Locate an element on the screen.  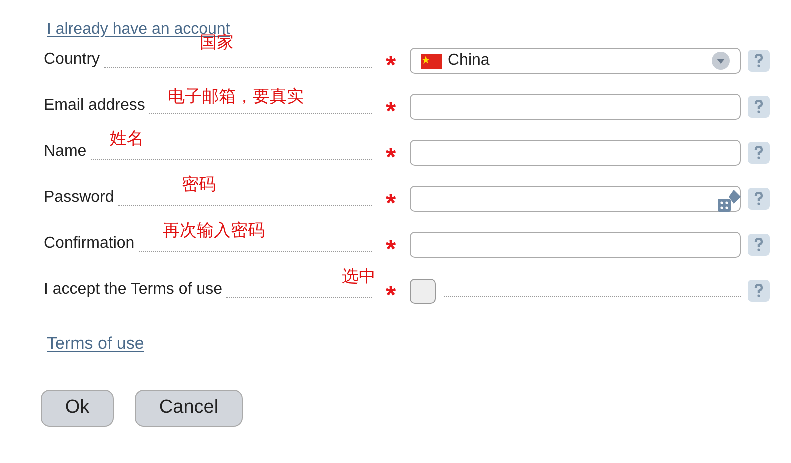
annotation-text: 选中 is located at coordinates (359, 277).